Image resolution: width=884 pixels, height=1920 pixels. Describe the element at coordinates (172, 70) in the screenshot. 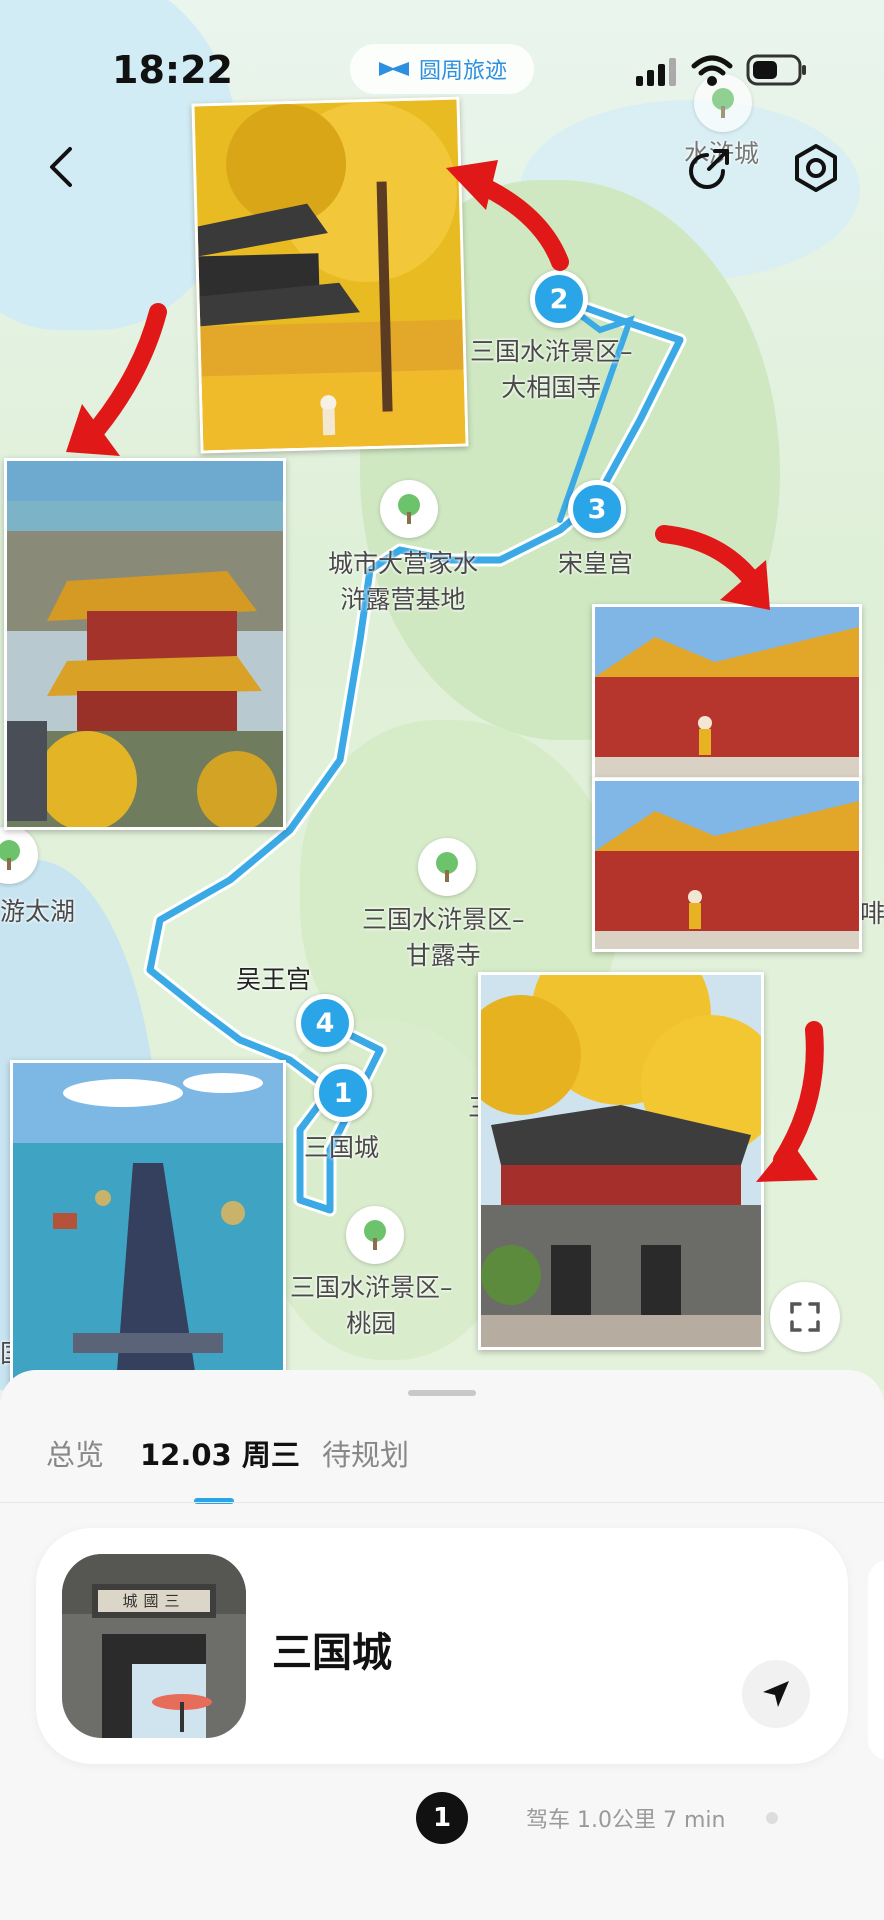

I see `status-time: 18:22` at that location.